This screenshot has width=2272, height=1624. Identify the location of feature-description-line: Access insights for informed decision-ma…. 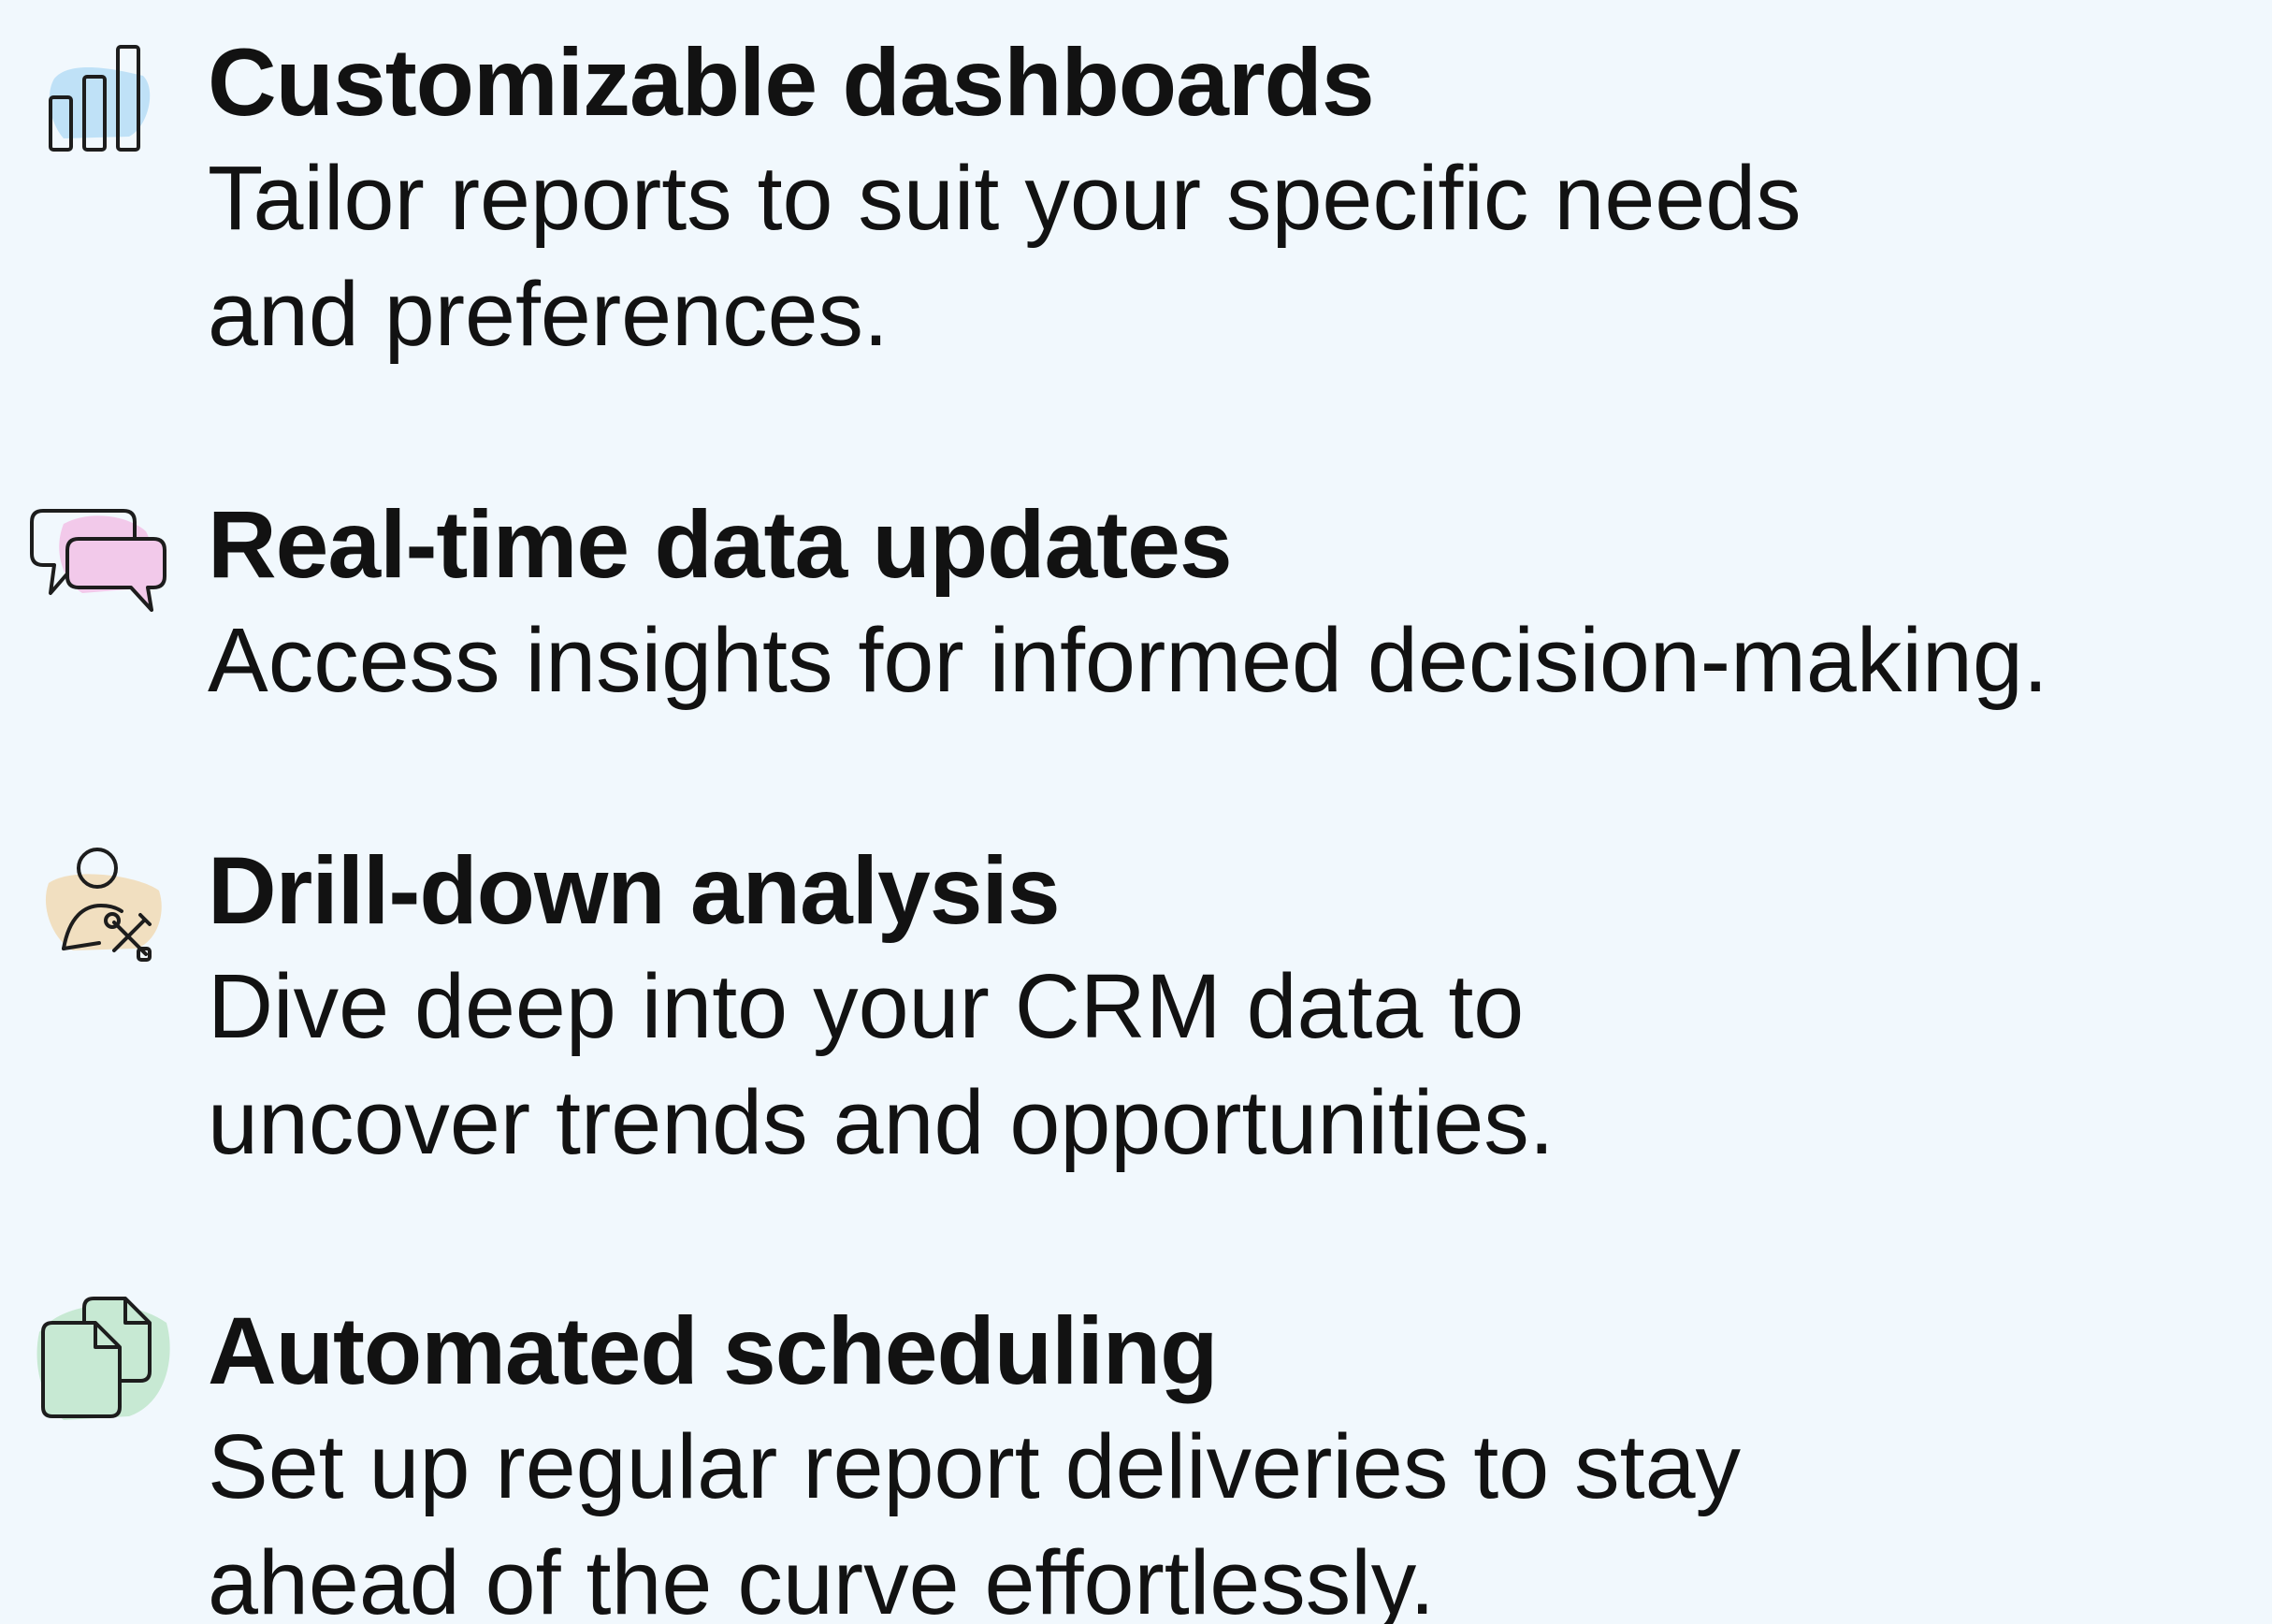
(1128, 660).